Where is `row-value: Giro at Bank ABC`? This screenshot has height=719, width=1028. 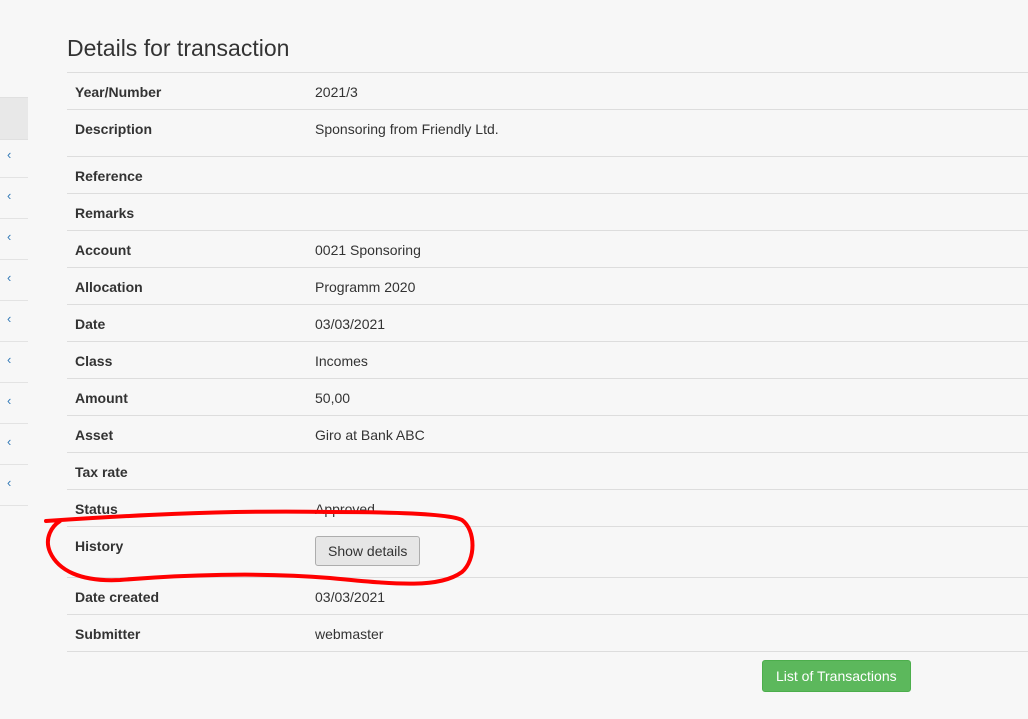
row-value: Giro at Bank ABC is located at coordinates (667, 434).